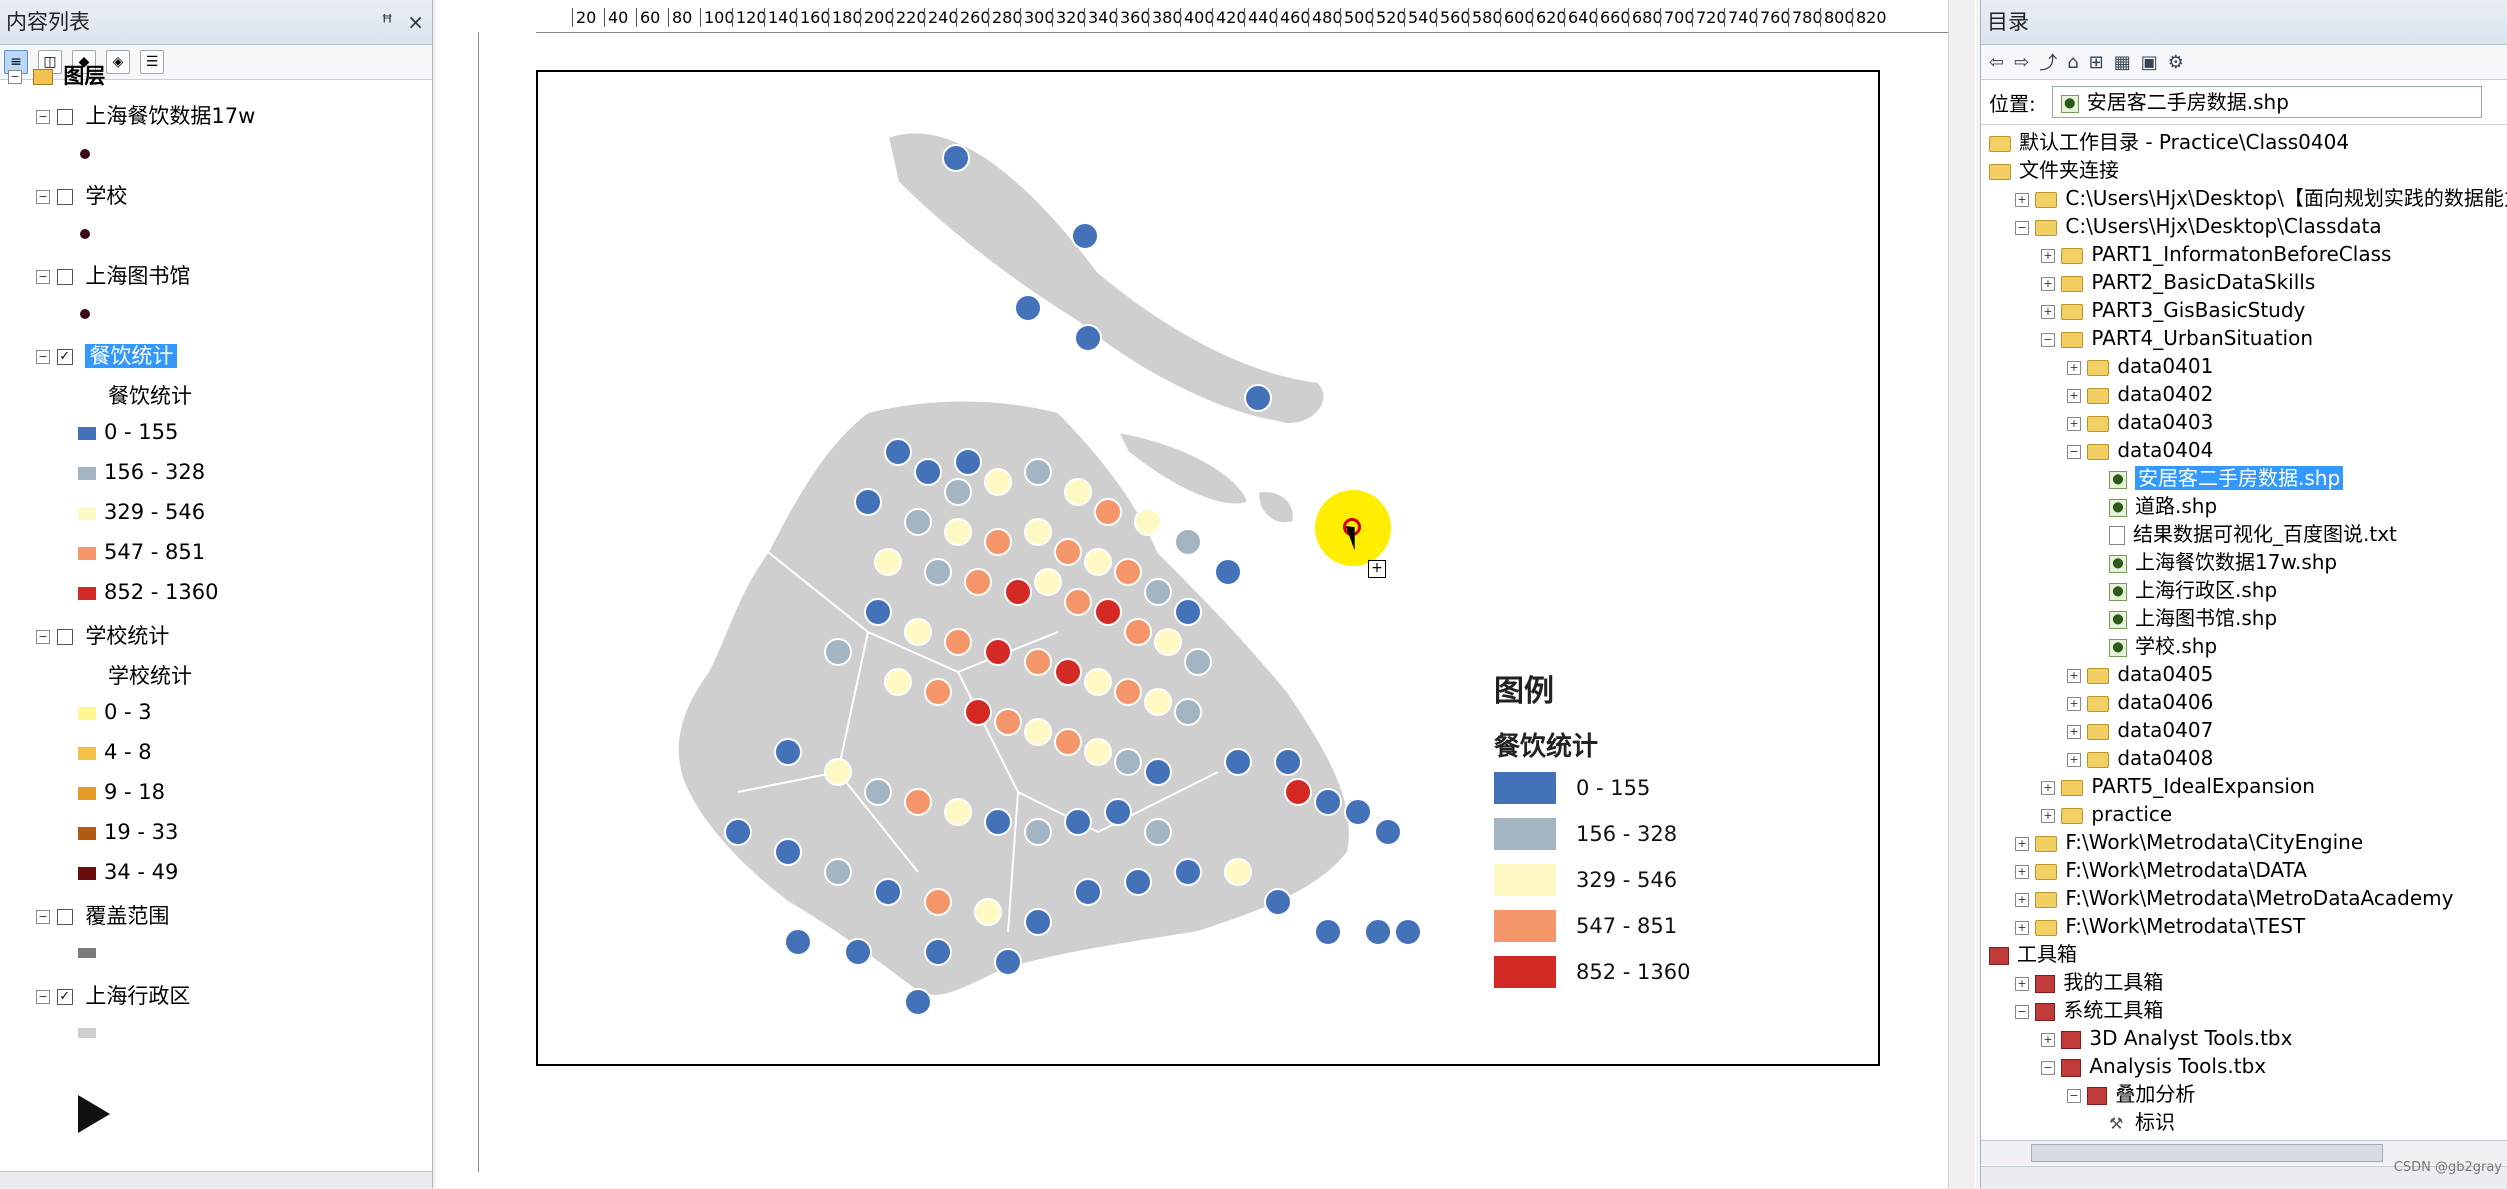  Describe the element at coordinates (81, 195) in the screenshot. I see `layer-item: − 学校` at that location.